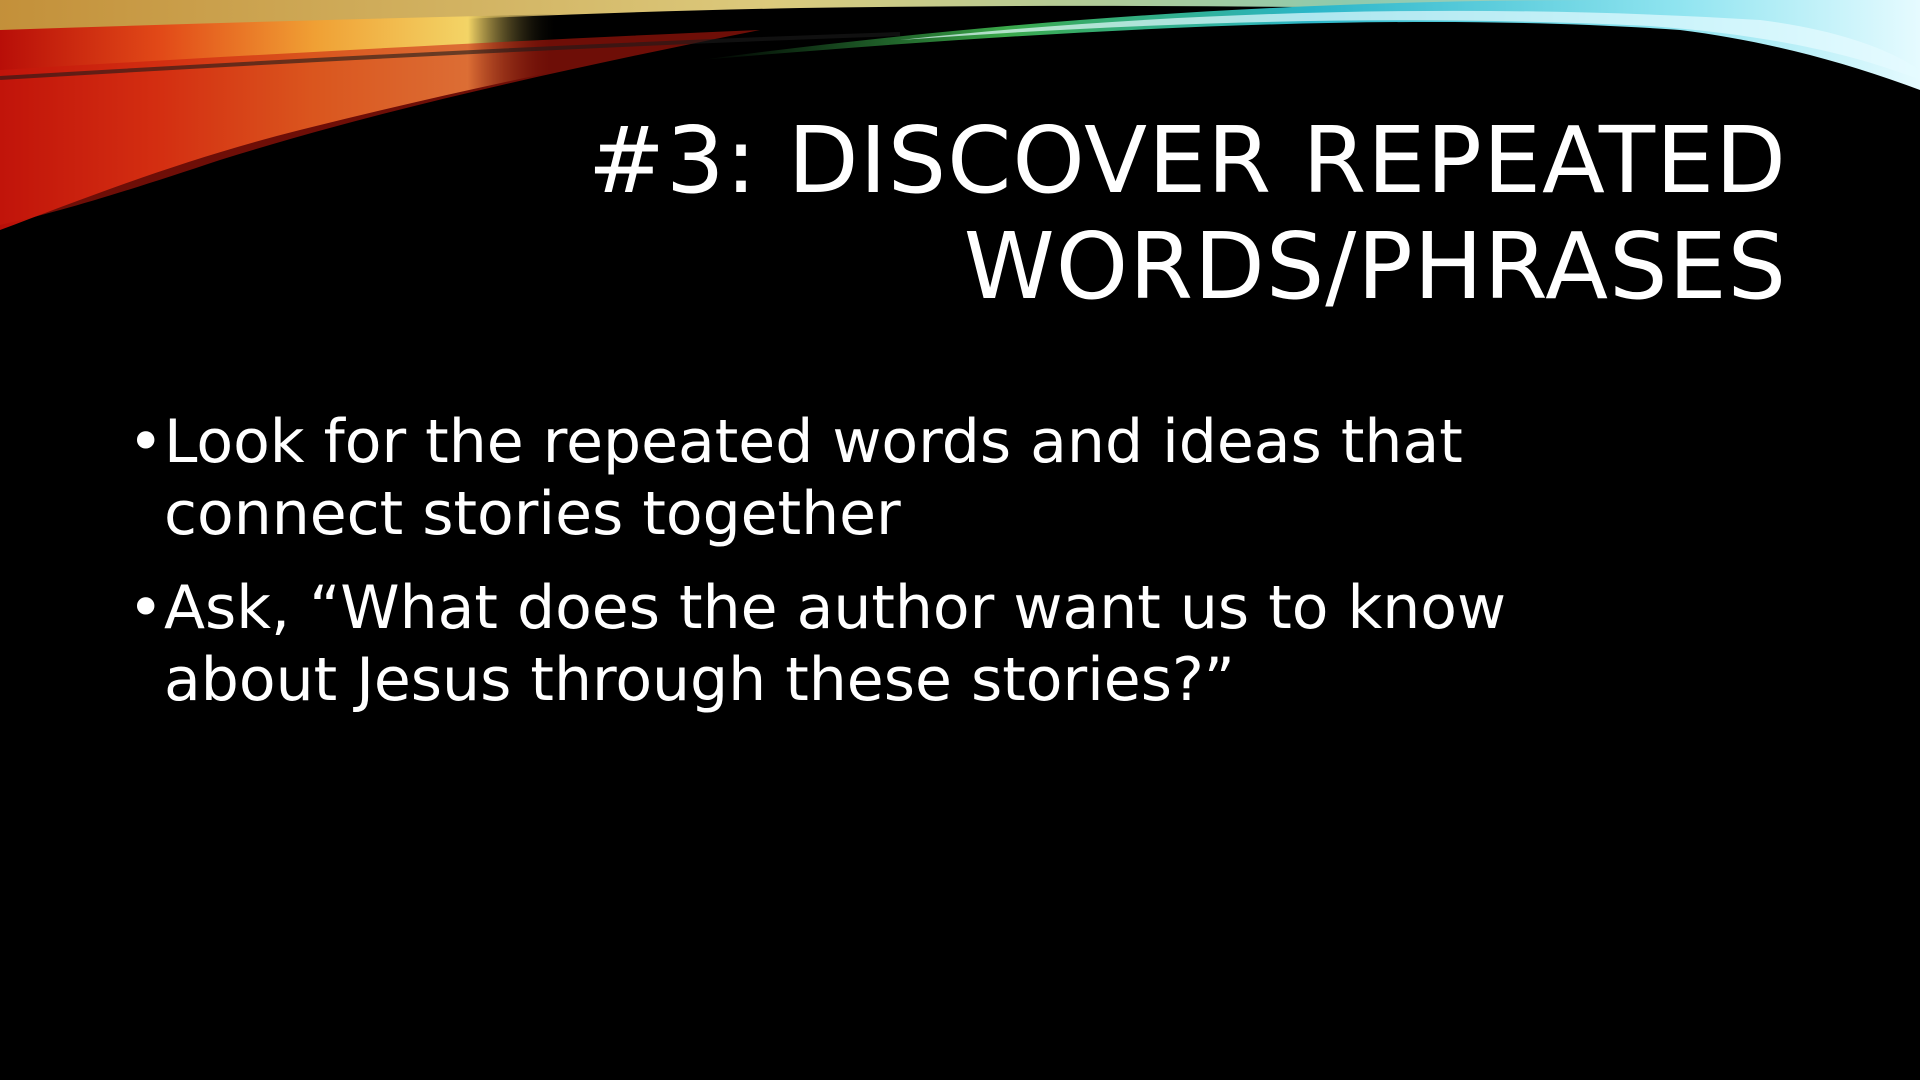 This screenshot has width=1920, height=1080. I want to click on slide-title: #3: DISCOVER REPEATED WORDS/PHRASES, so click(1087, 214).